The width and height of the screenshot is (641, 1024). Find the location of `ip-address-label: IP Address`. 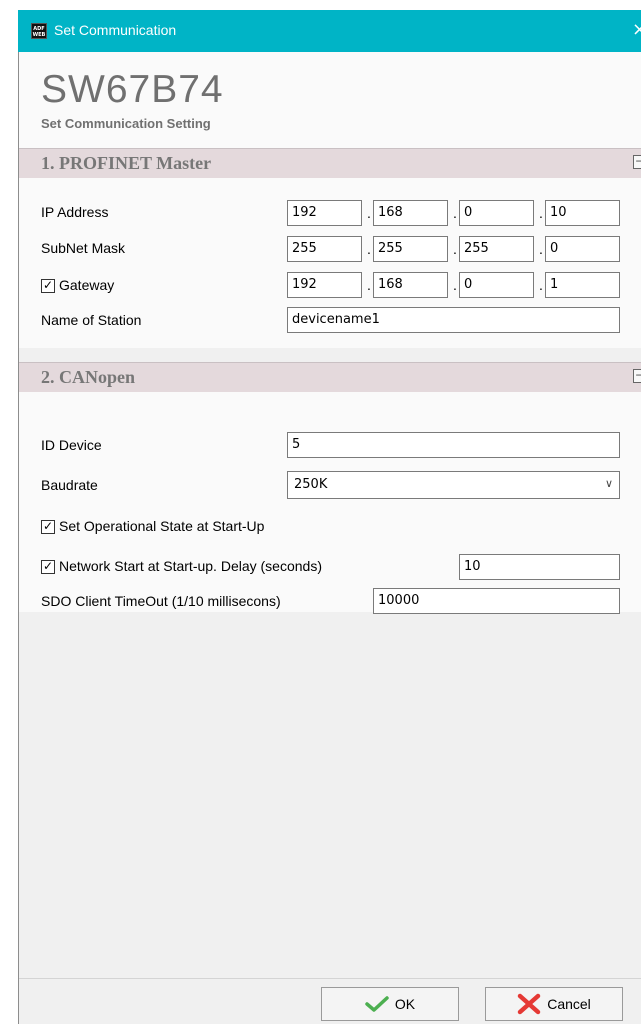

ip-address-label: IP Address is located at coordinates (75, 212).